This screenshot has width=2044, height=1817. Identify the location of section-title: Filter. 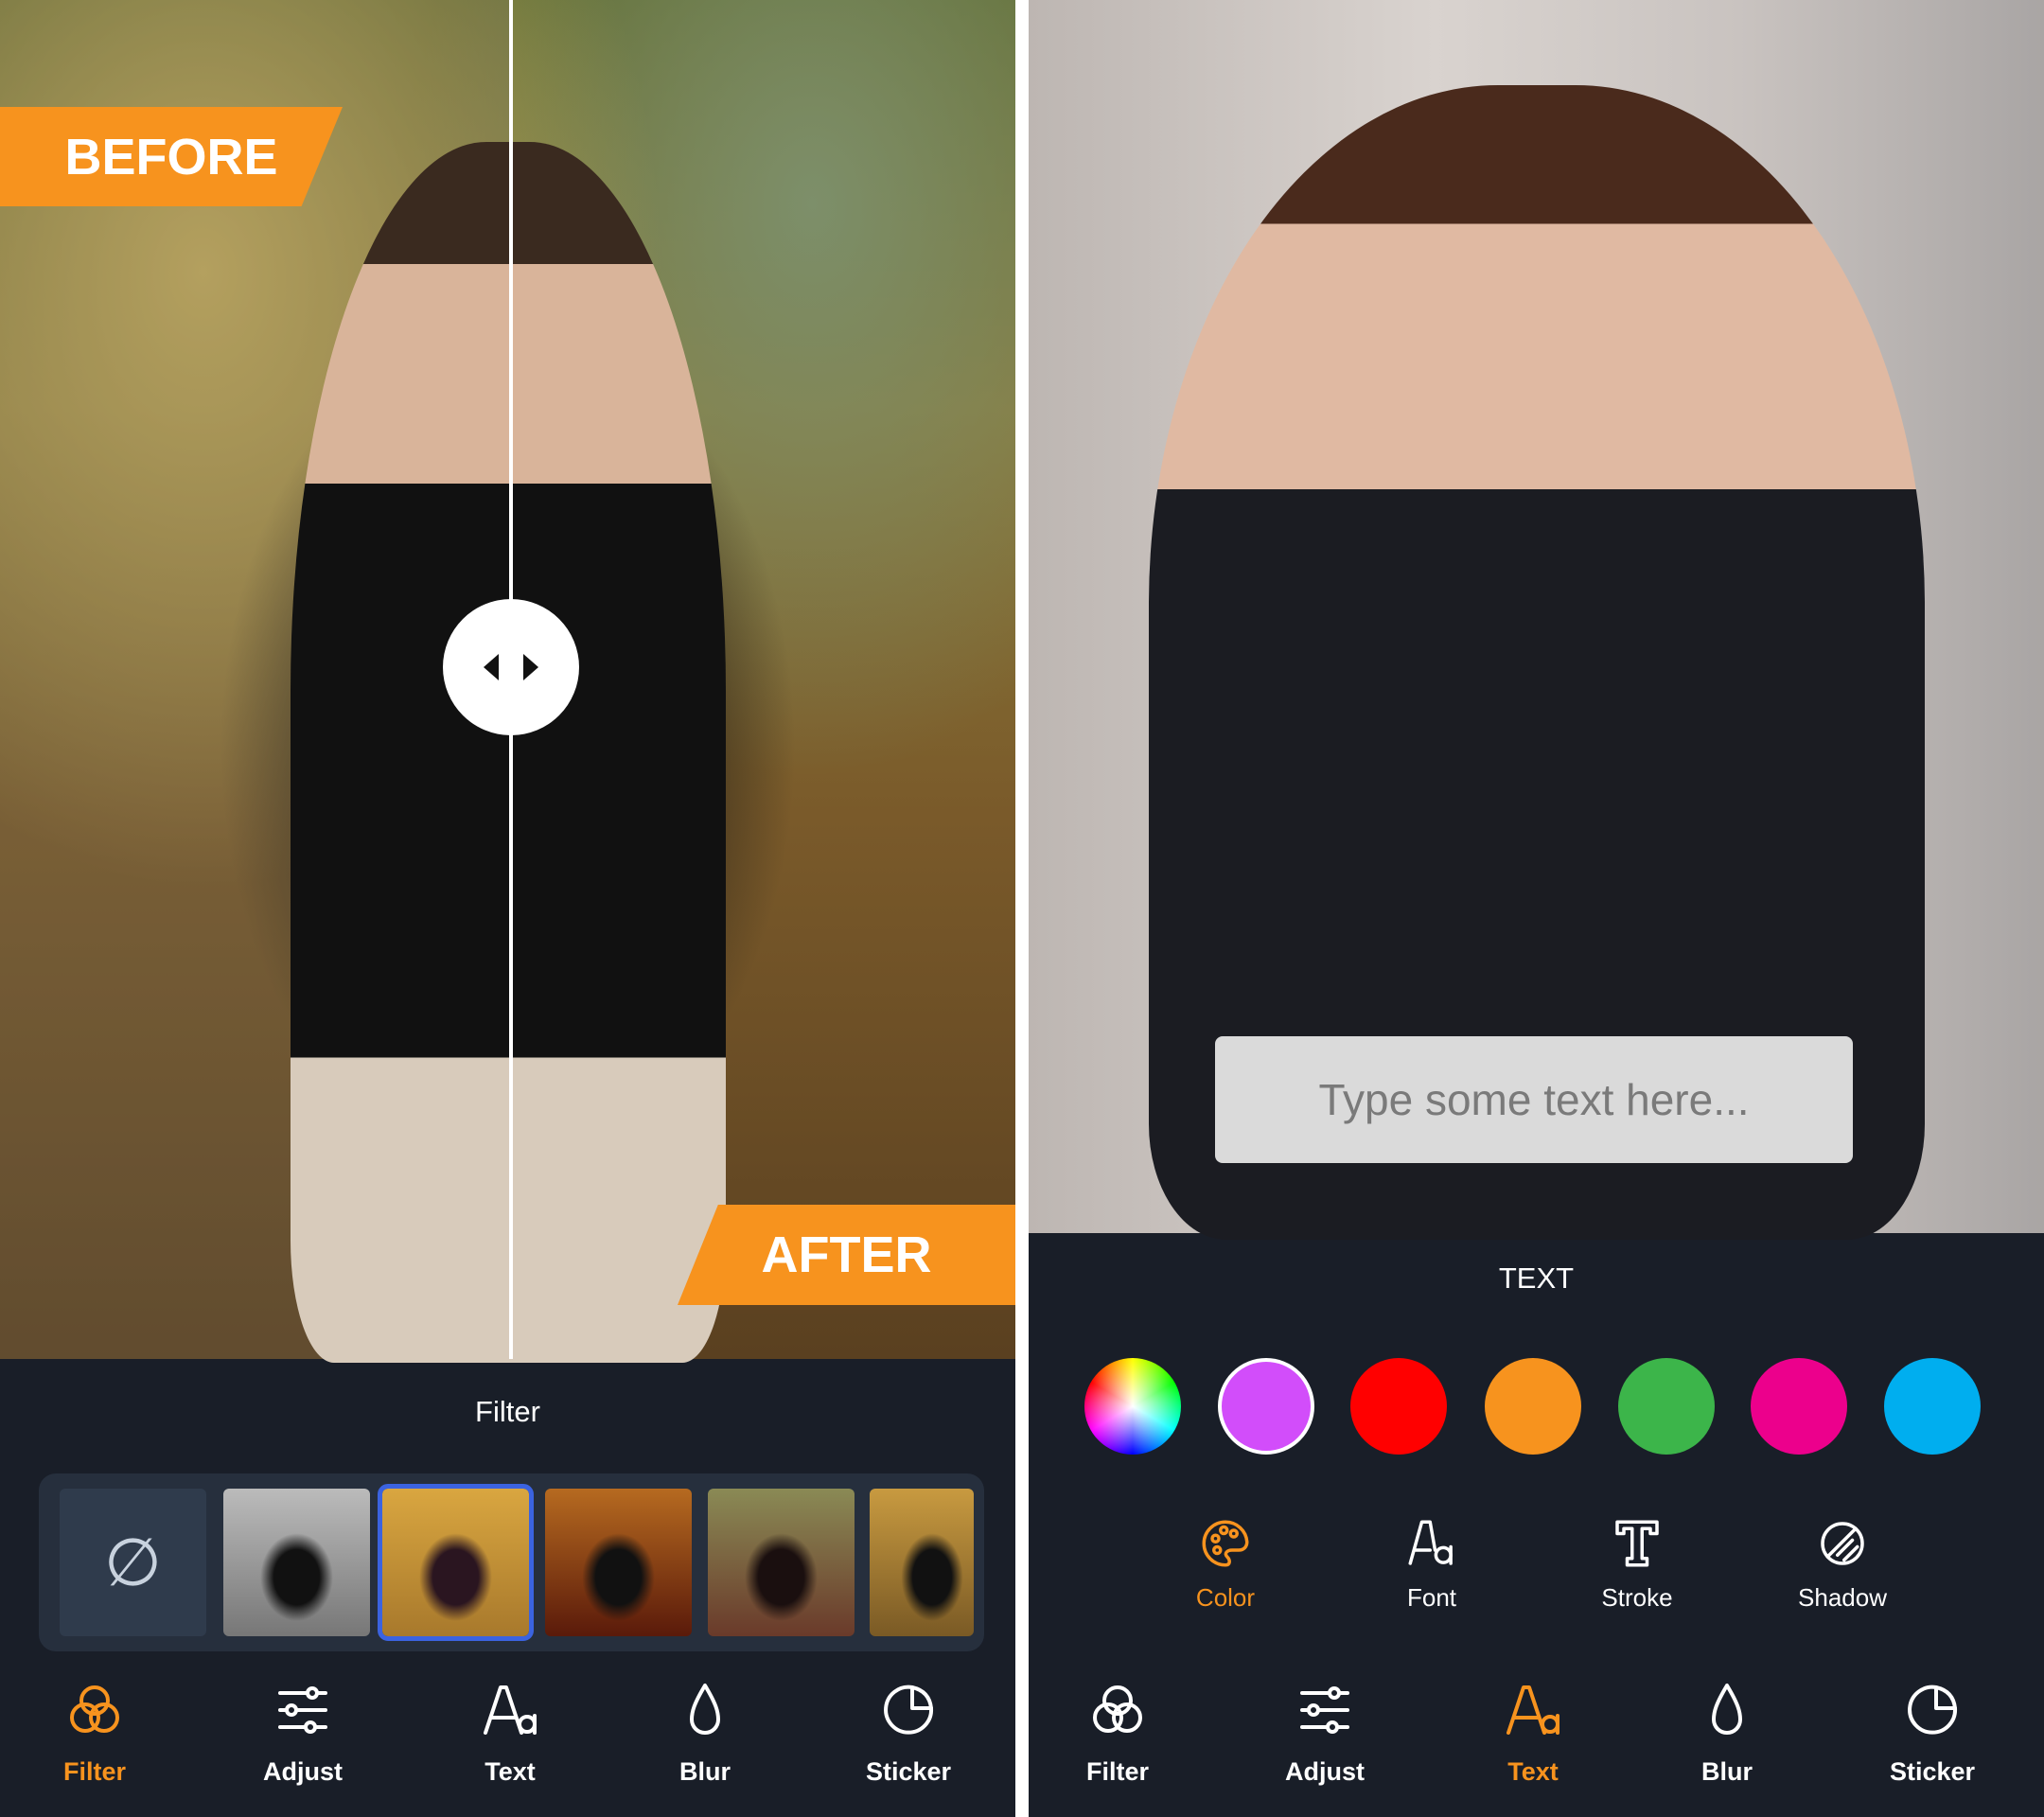
(507, 1411).